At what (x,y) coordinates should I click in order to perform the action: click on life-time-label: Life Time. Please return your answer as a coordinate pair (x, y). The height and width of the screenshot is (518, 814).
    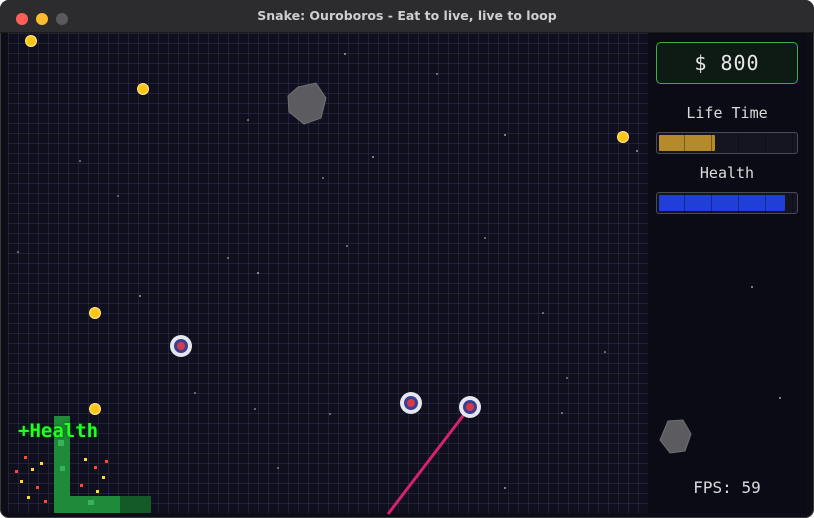
    Looking at the image, I should click on (727, 113).